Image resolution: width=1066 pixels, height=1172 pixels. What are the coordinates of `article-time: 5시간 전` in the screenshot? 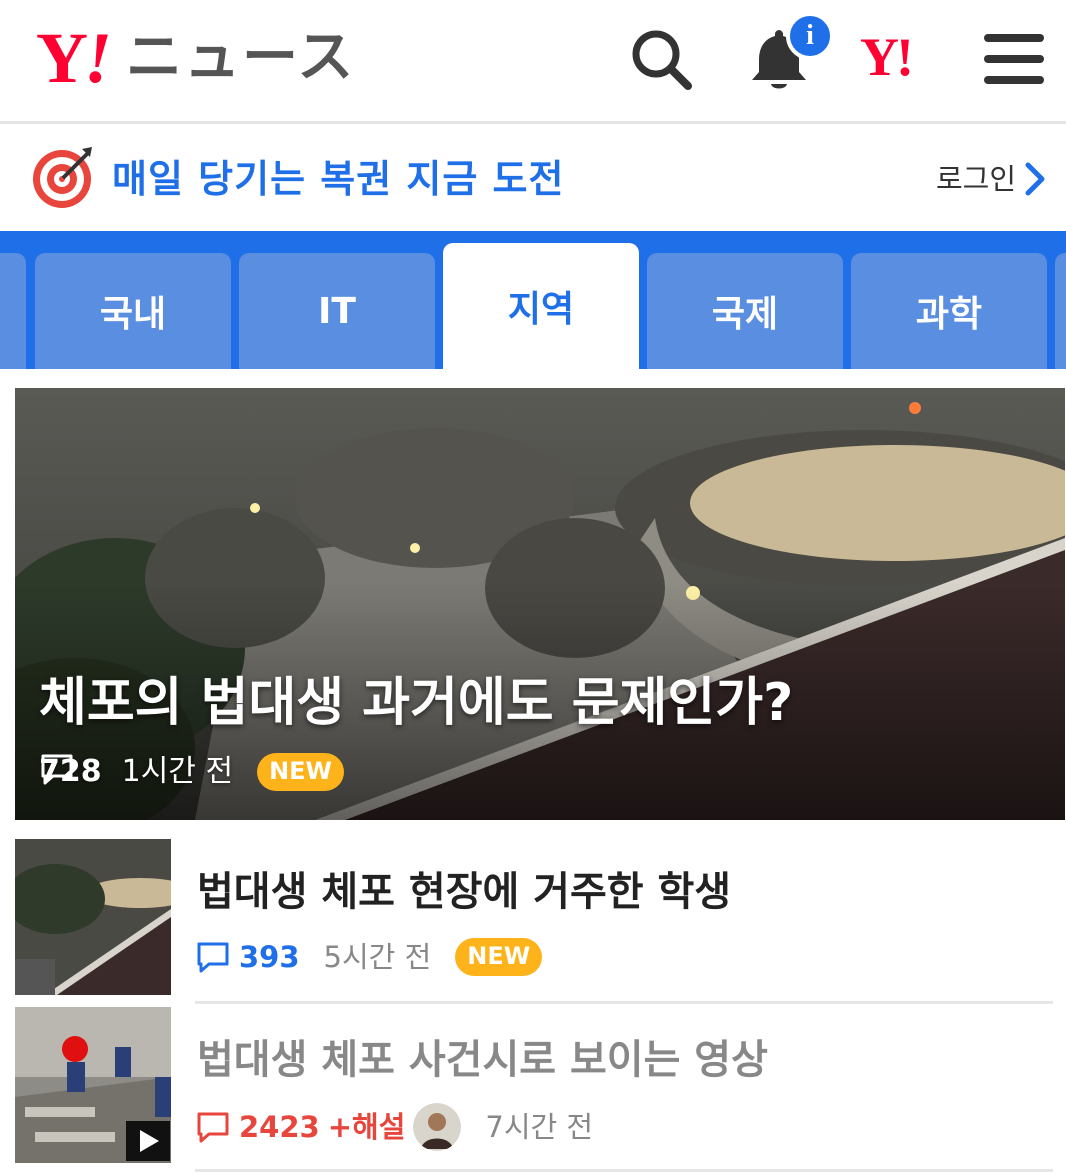 It's located at (377, 957).